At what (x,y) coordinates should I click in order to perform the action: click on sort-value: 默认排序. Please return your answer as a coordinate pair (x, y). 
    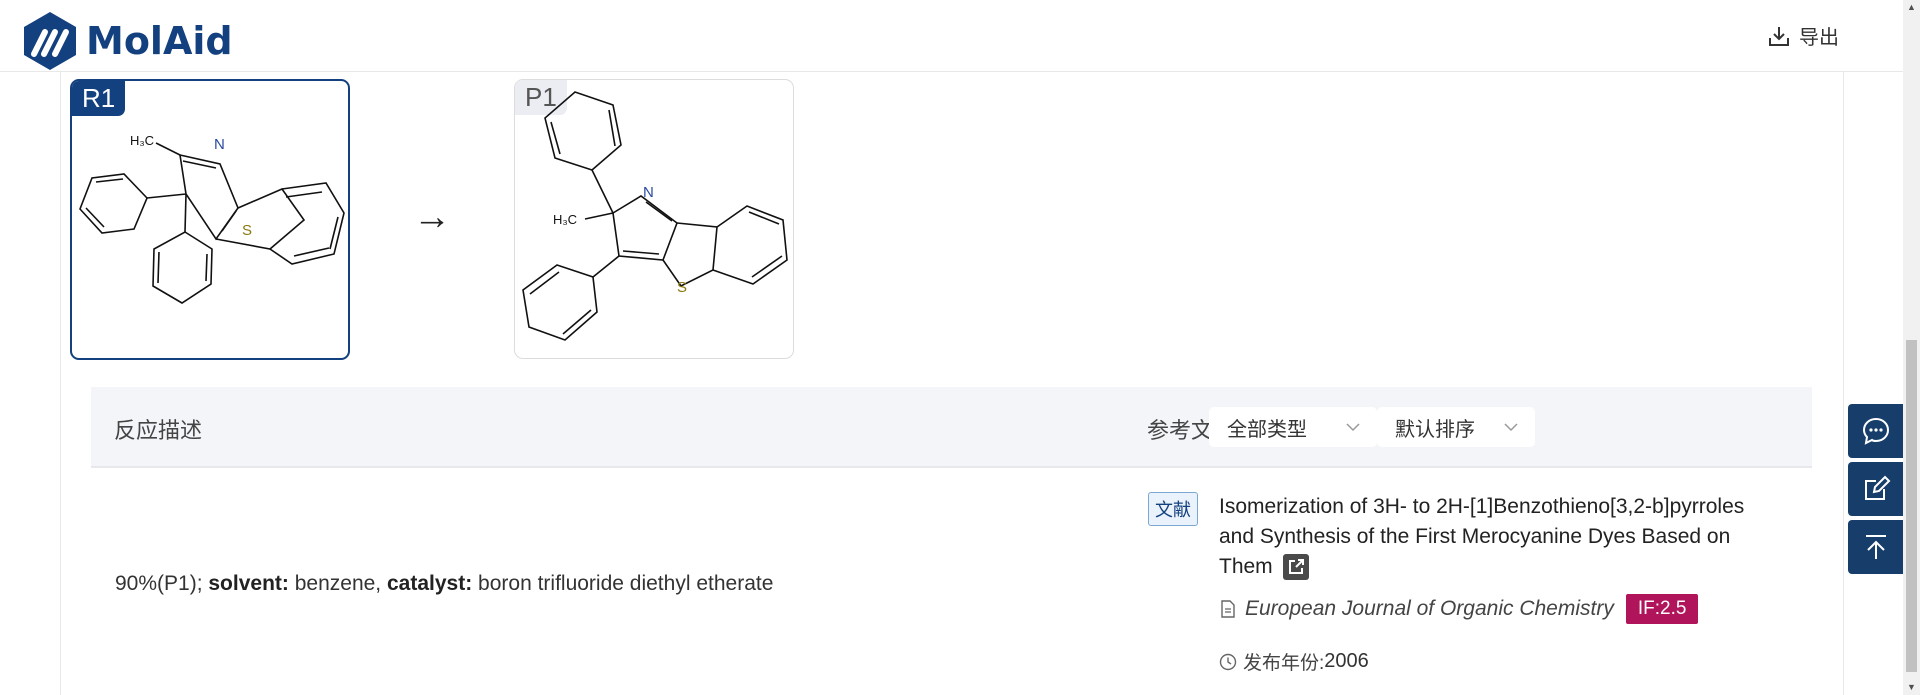
    Looking at the image, I should click on (1435, 429).